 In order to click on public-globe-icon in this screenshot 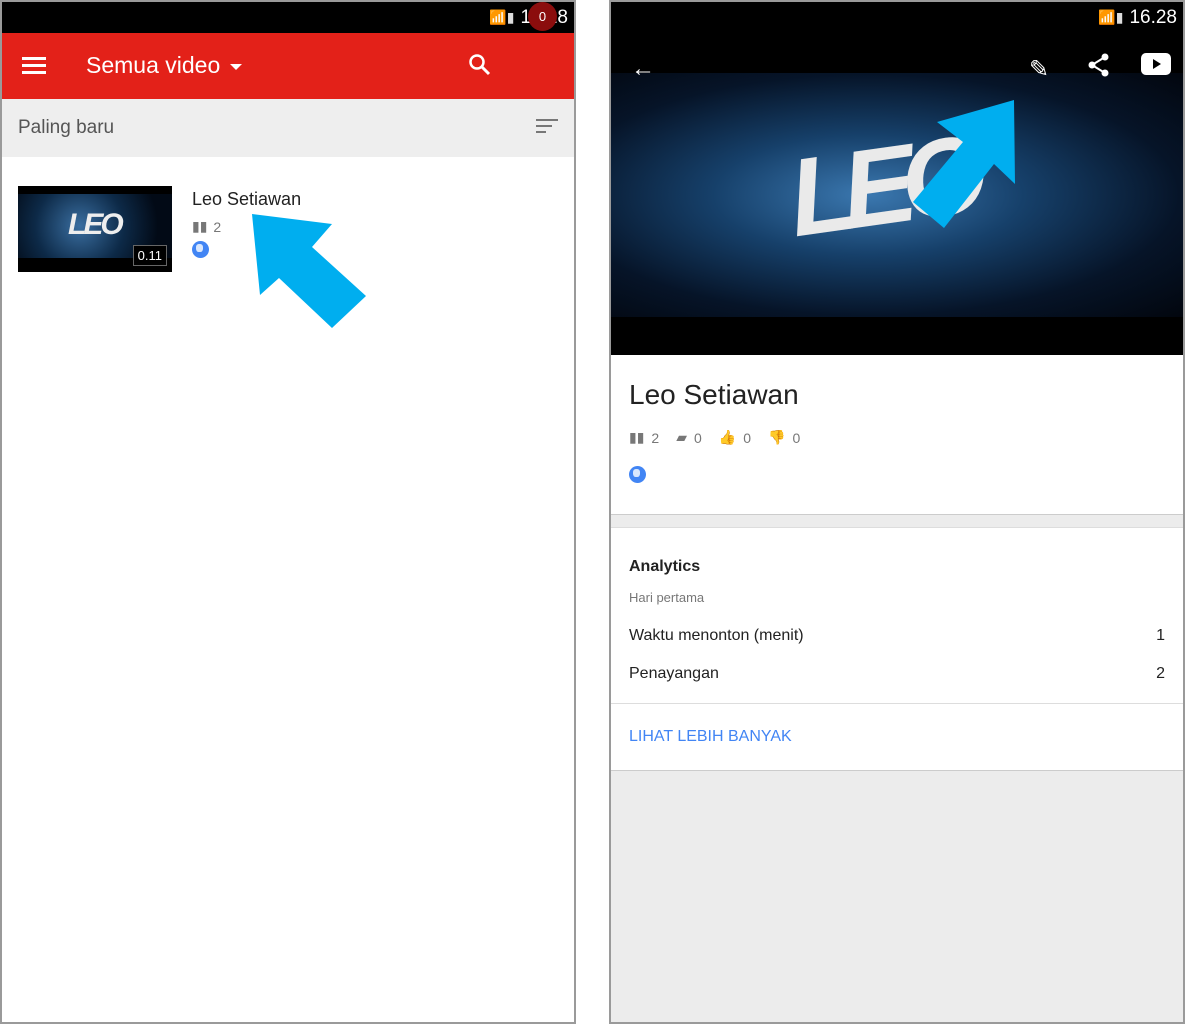, I will do `click(637, 474)`.